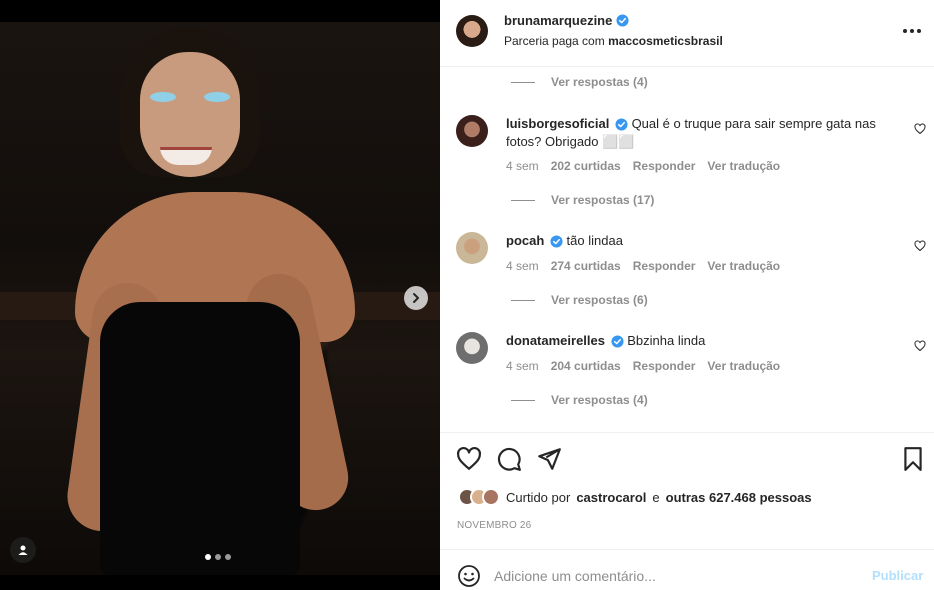 This screenshot has height=590, width=934. What do you see at coordinates (469, 576) in the screenshot?
I see `emoji-icon` at bounding box center [469, 576].